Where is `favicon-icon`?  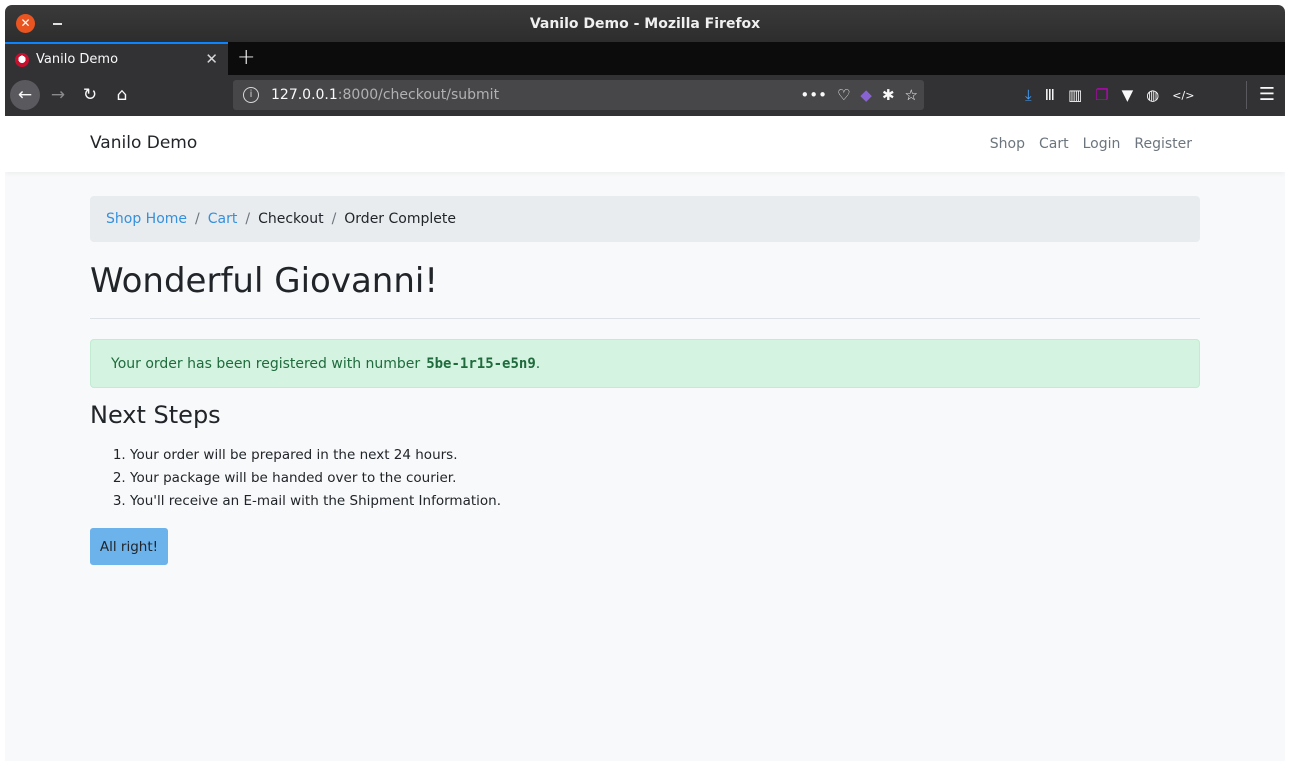 favicon-icon is located at coordinates (22, 59).